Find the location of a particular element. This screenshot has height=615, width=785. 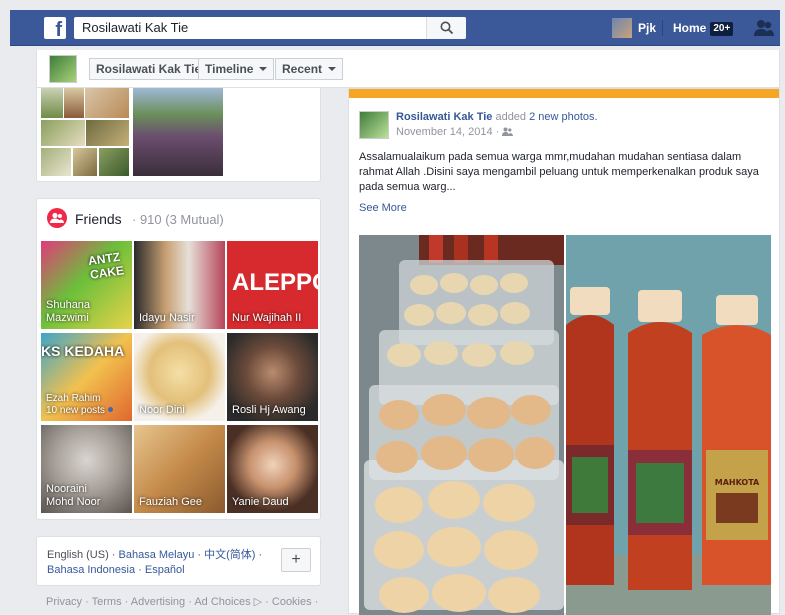

page-name-button: Rosilawati Kak Tie is located at coordinates (149, 69).